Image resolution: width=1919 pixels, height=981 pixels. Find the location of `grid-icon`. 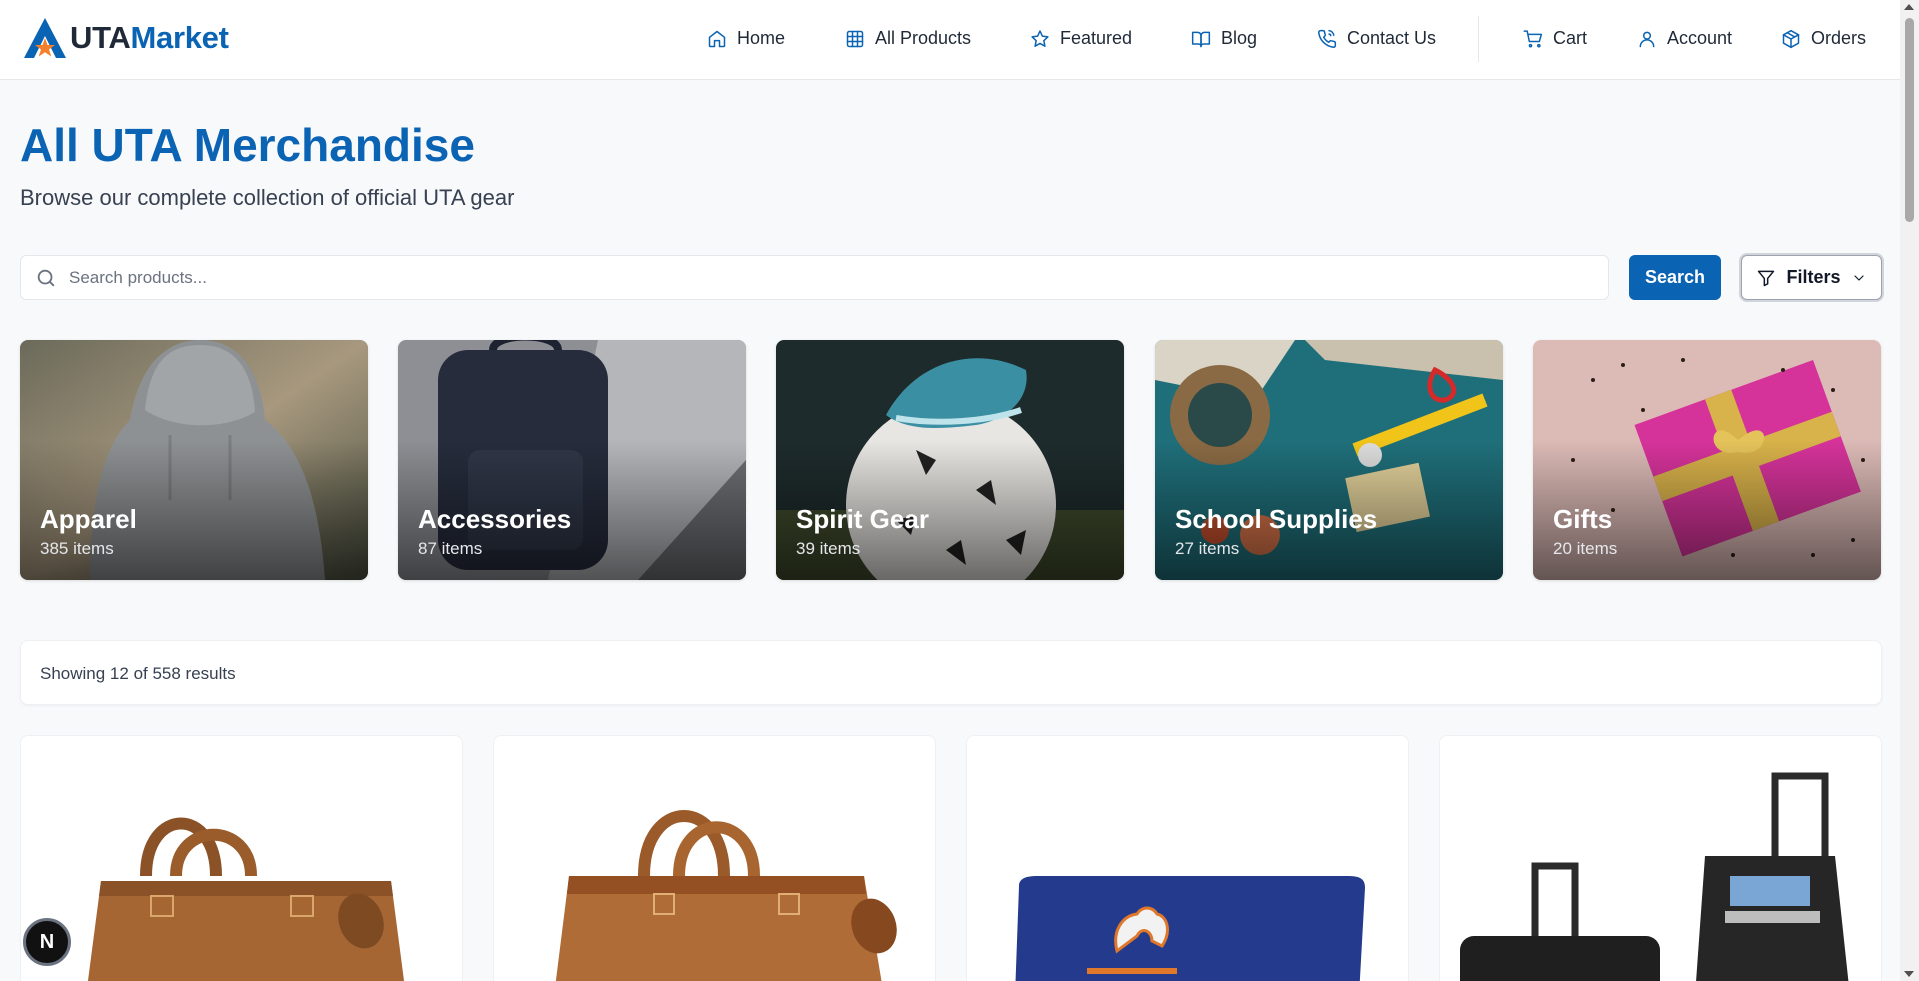

grid-icon is located at coordinates (855, 38).